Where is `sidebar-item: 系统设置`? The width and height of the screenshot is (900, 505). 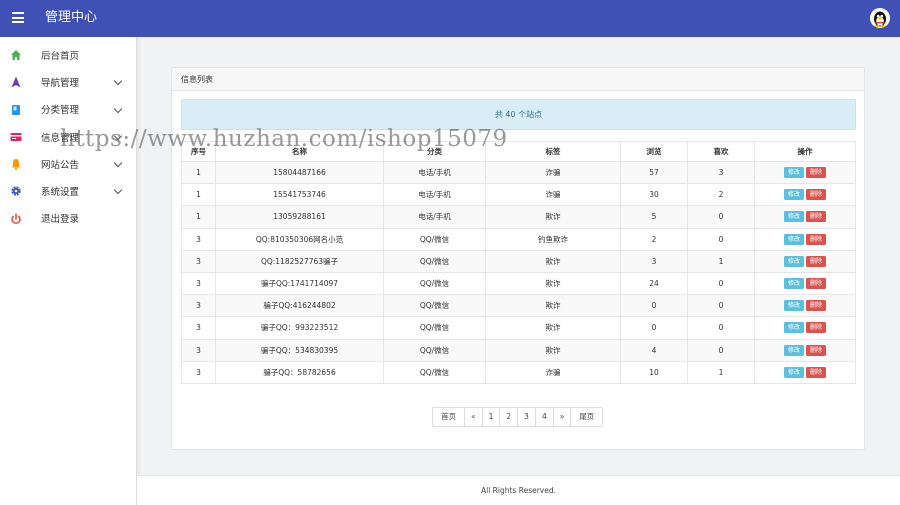 sidebar-item: 系统设置 is located at coordinates (68, 190).